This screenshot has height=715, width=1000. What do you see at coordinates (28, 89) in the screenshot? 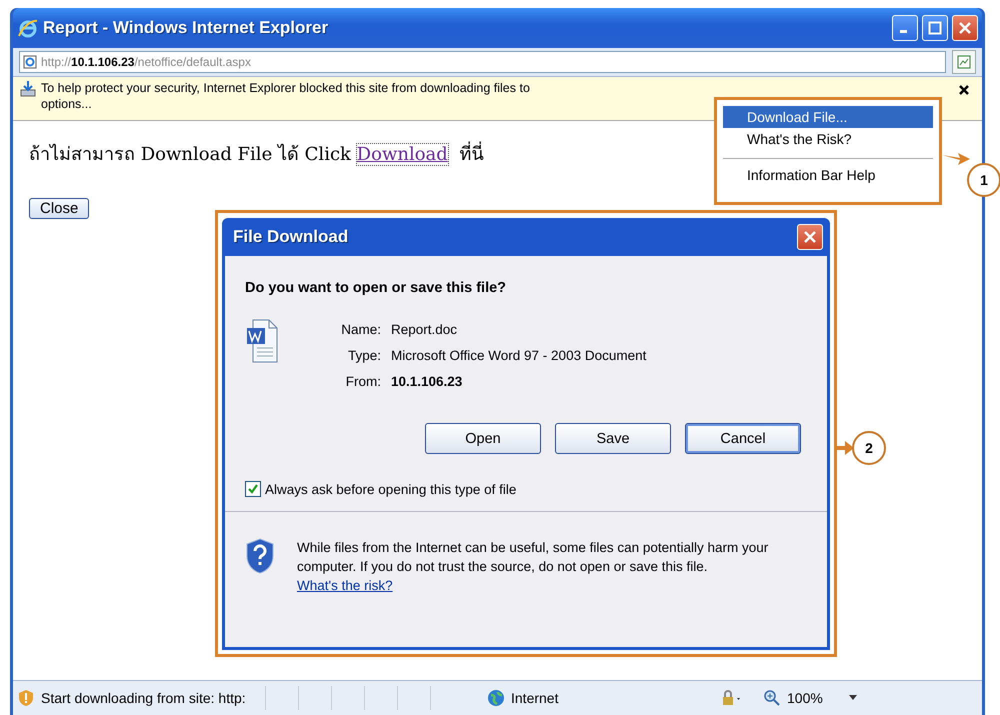
I see `download-icon` at bounding box center [28, 89].